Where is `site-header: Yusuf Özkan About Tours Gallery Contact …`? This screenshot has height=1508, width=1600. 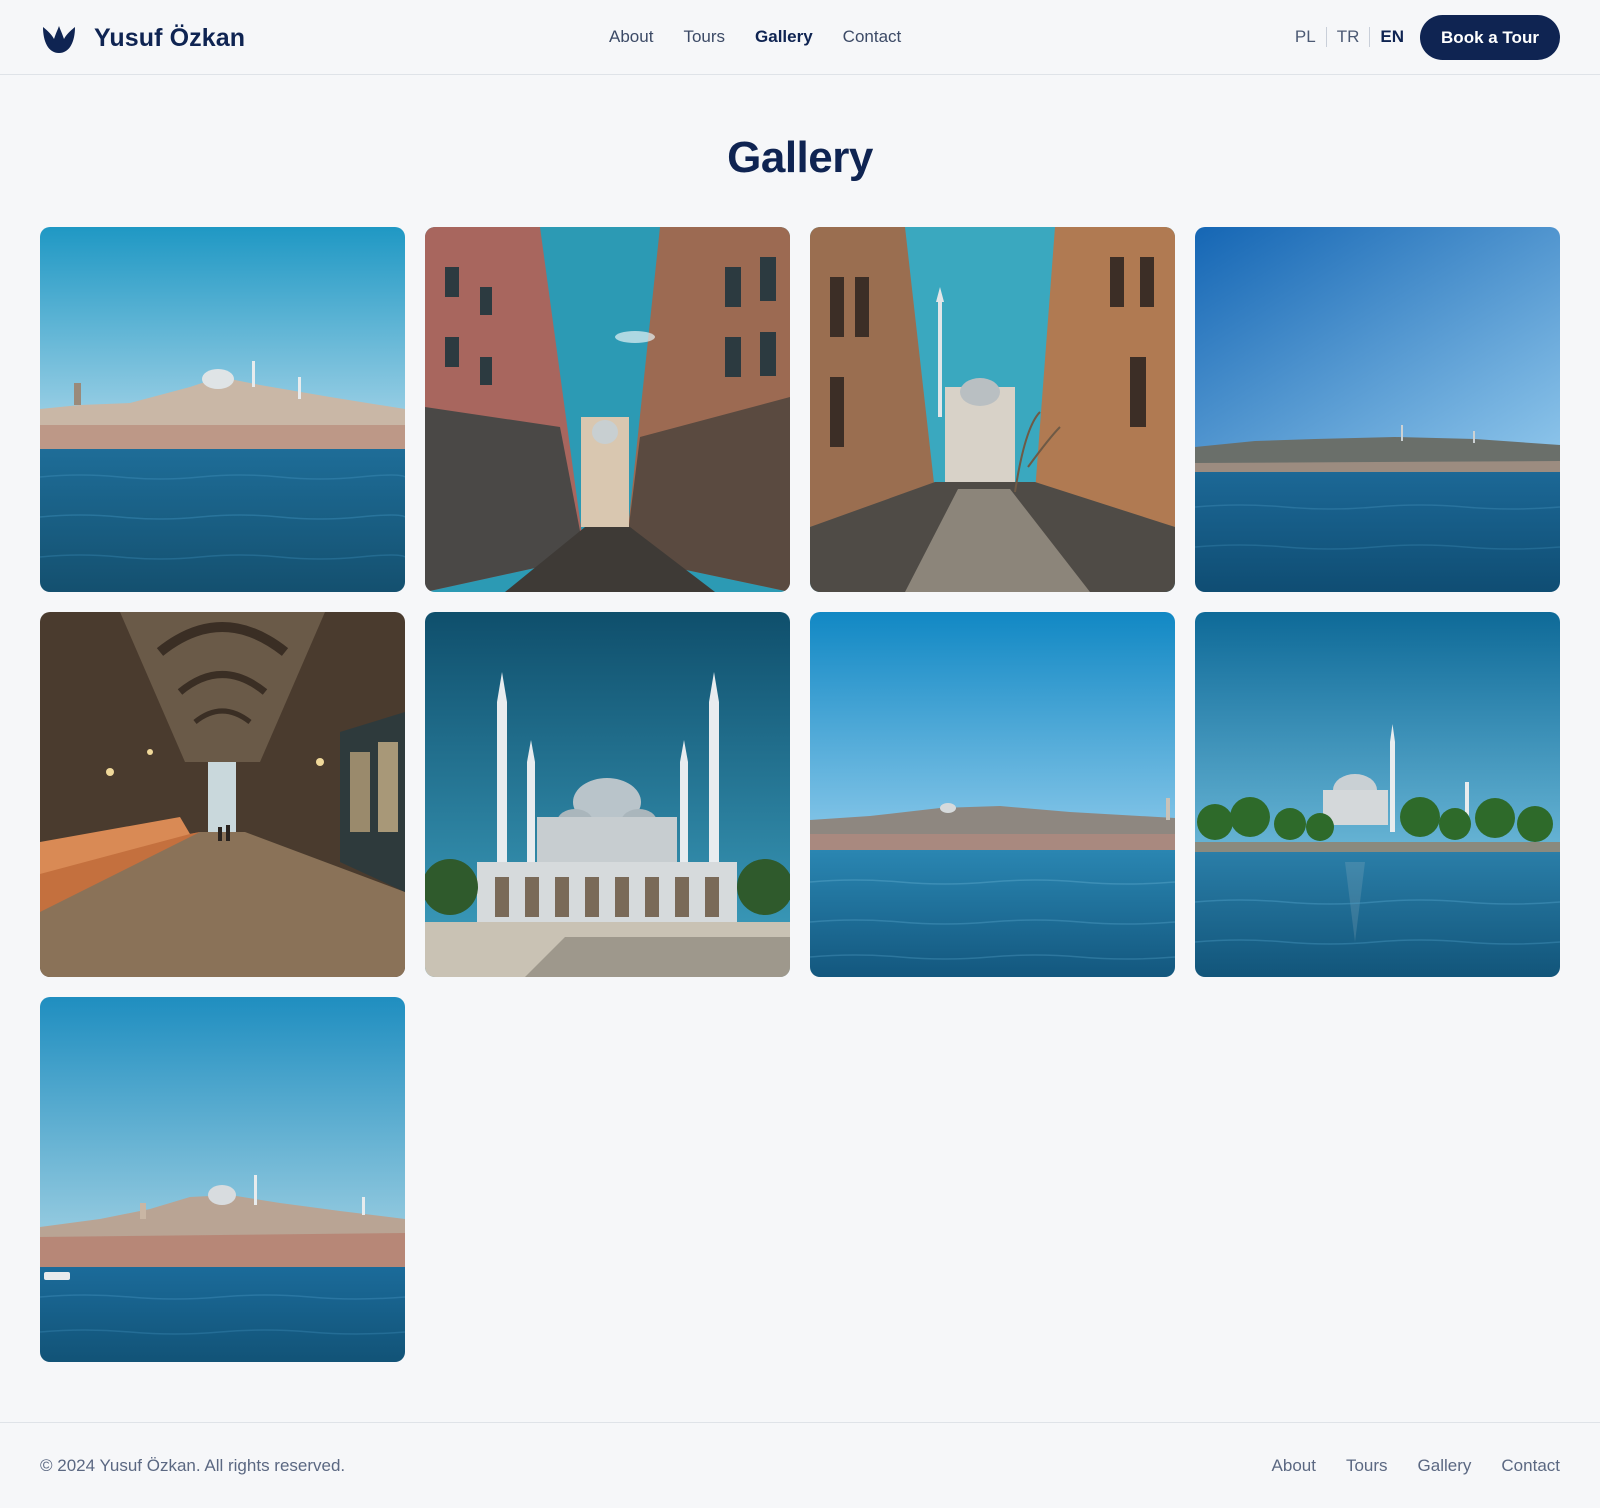 site-header: Yusuf Özkan About Tours Gallery Contact … is located at coordinates (800, 37).